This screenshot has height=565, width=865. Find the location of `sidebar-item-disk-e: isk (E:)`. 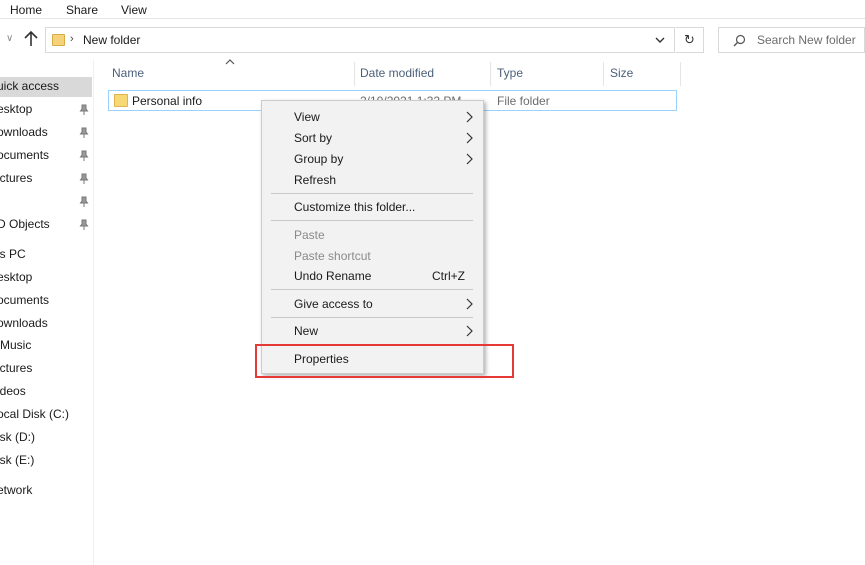

sidebar-item-disk-e: isk (E:) is located at coordinates (47, 461).